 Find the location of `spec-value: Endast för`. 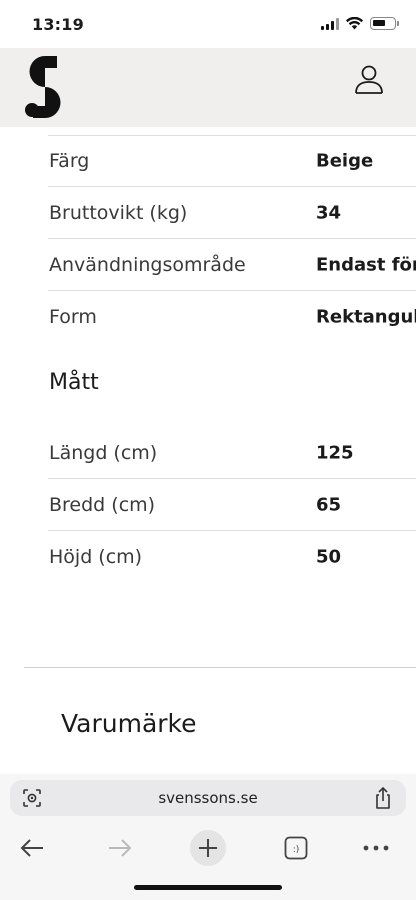

spec-value: Endast för is located at coordinates (366, 264).